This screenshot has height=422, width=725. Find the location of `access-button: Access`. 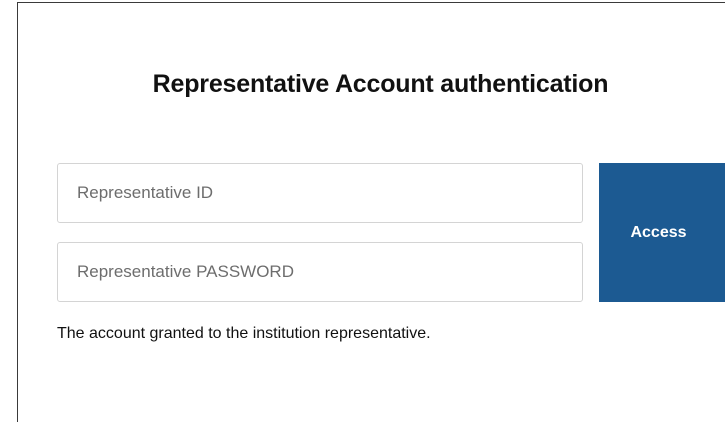

access-button: Access is located at coordinates (662, 232).